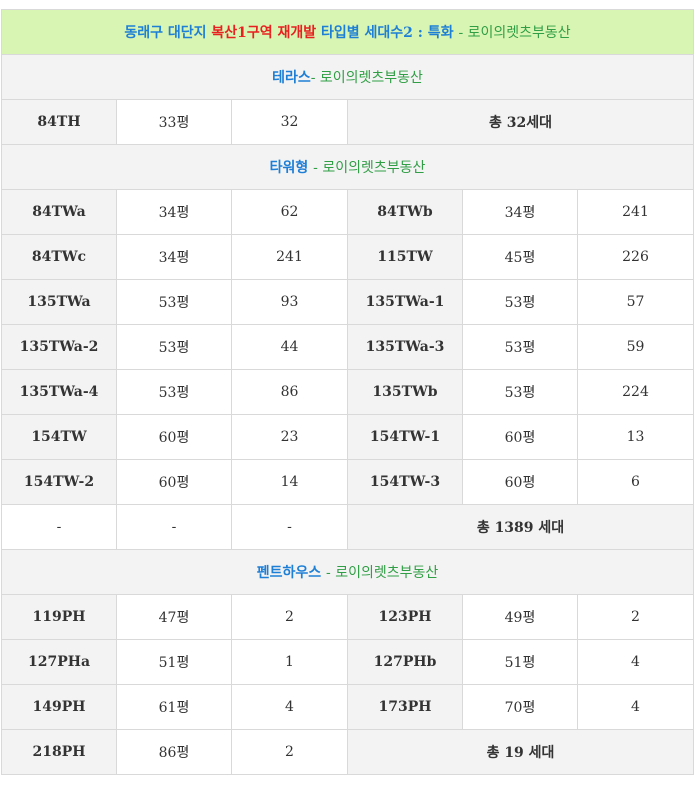  What do you see at coordinates (635, 437) in the screenshot?
I see `unit-count: 13` at bounding box center [635, 437].